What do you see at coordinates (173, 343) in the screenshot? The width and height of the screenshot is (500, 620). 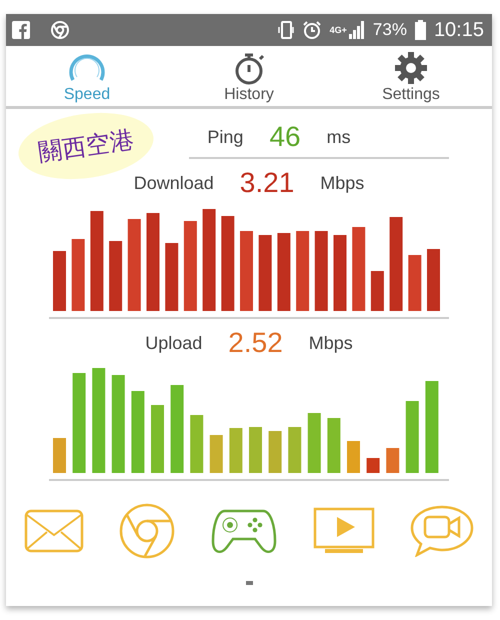 I see `upload-label: Upload` at bounding box center [173, 343].